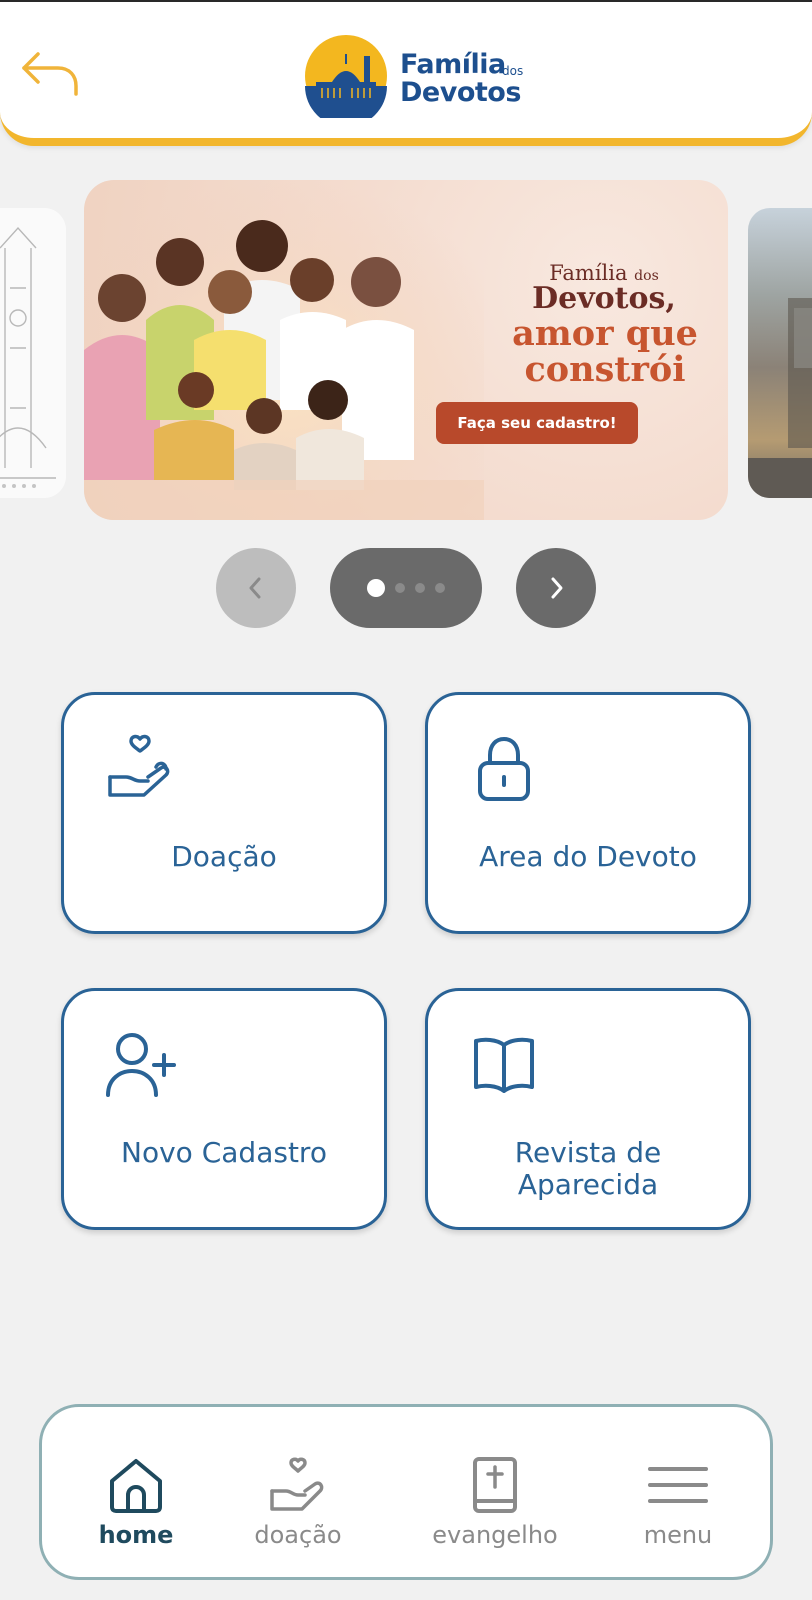 This screenshot has height=1600, width=812. What do you see at coordinates (504, 1065) in the screenshot?
I see `open-book-icon` at bounding box center [504, 1065].